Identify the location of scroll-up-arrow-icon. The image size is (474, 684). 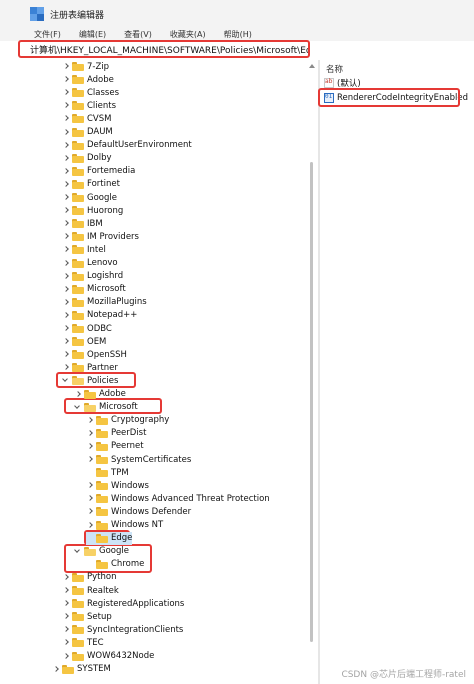
(312, 66).